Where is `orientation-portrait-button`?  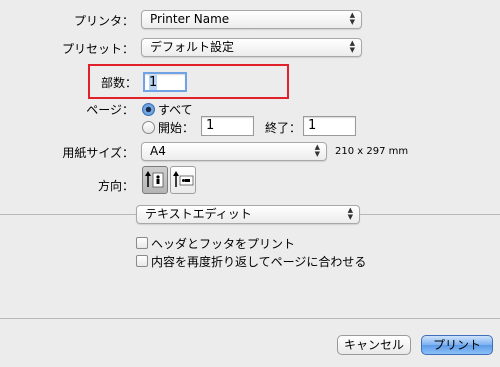
orientation-portrait-button is located at coordinates (155, 180).